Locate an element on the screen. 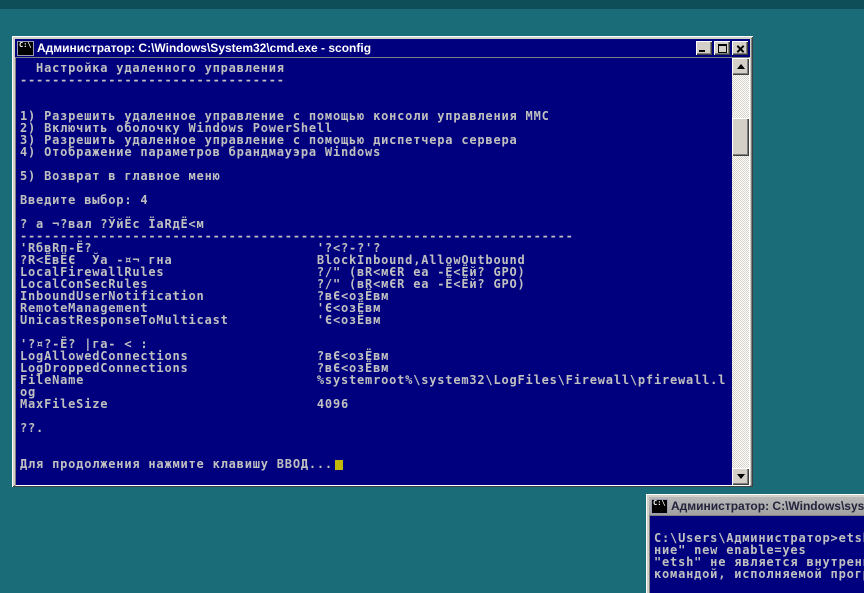 The height and width of the screenshot is (593, 864). close-button is located at coordinates (740, 48).